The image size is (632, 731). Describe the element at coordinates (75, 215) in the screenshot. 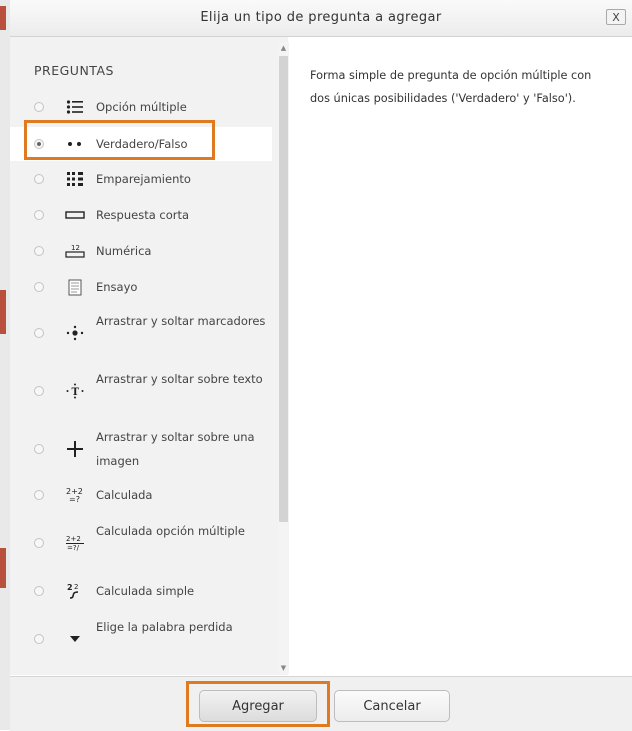

I see `short-answer-box-icon` at that location.